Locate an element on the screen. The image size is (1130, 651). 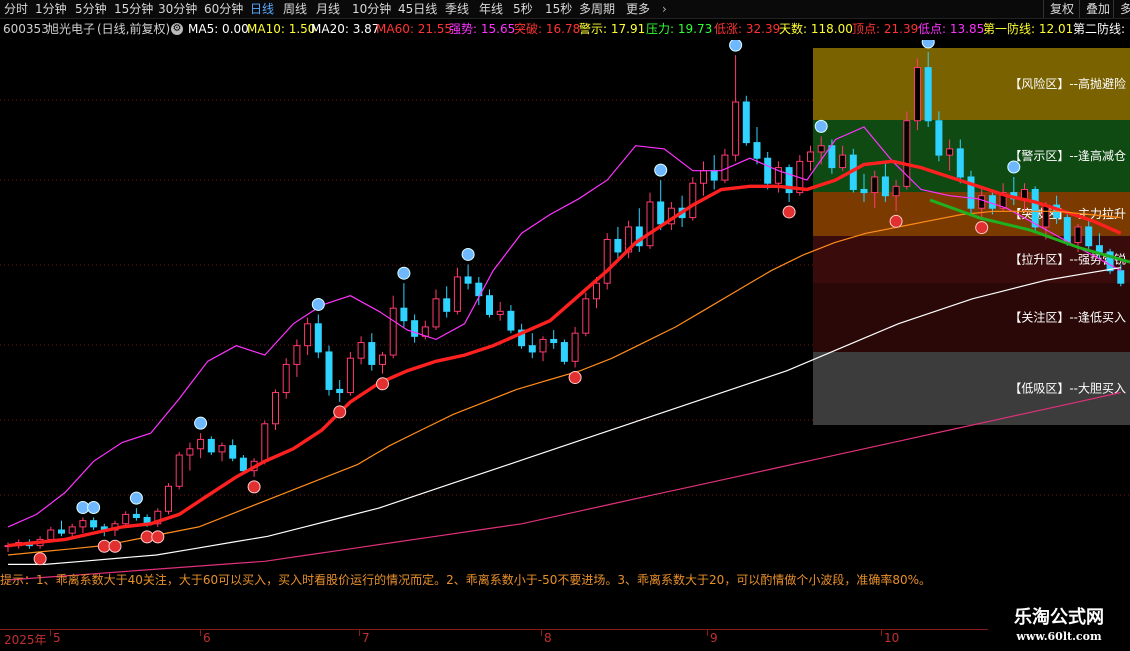
more-arrow-icon: › is located at coordinates (664, 9).